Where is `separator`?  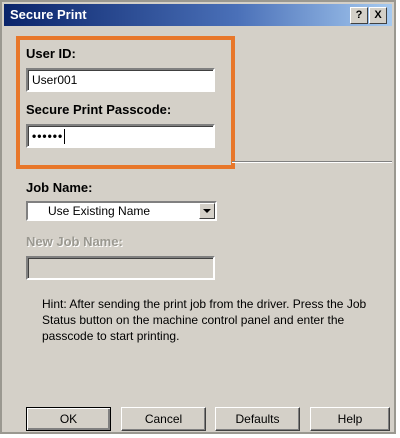
separator is located at coordinates (312, 162).